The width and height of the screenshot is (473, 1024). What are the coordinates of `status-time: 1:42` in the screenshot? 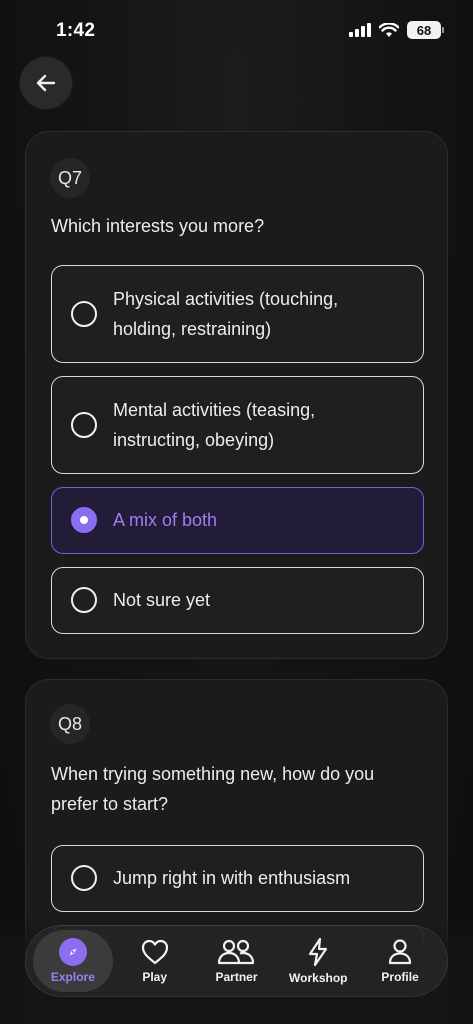 It's located at (76, 30).